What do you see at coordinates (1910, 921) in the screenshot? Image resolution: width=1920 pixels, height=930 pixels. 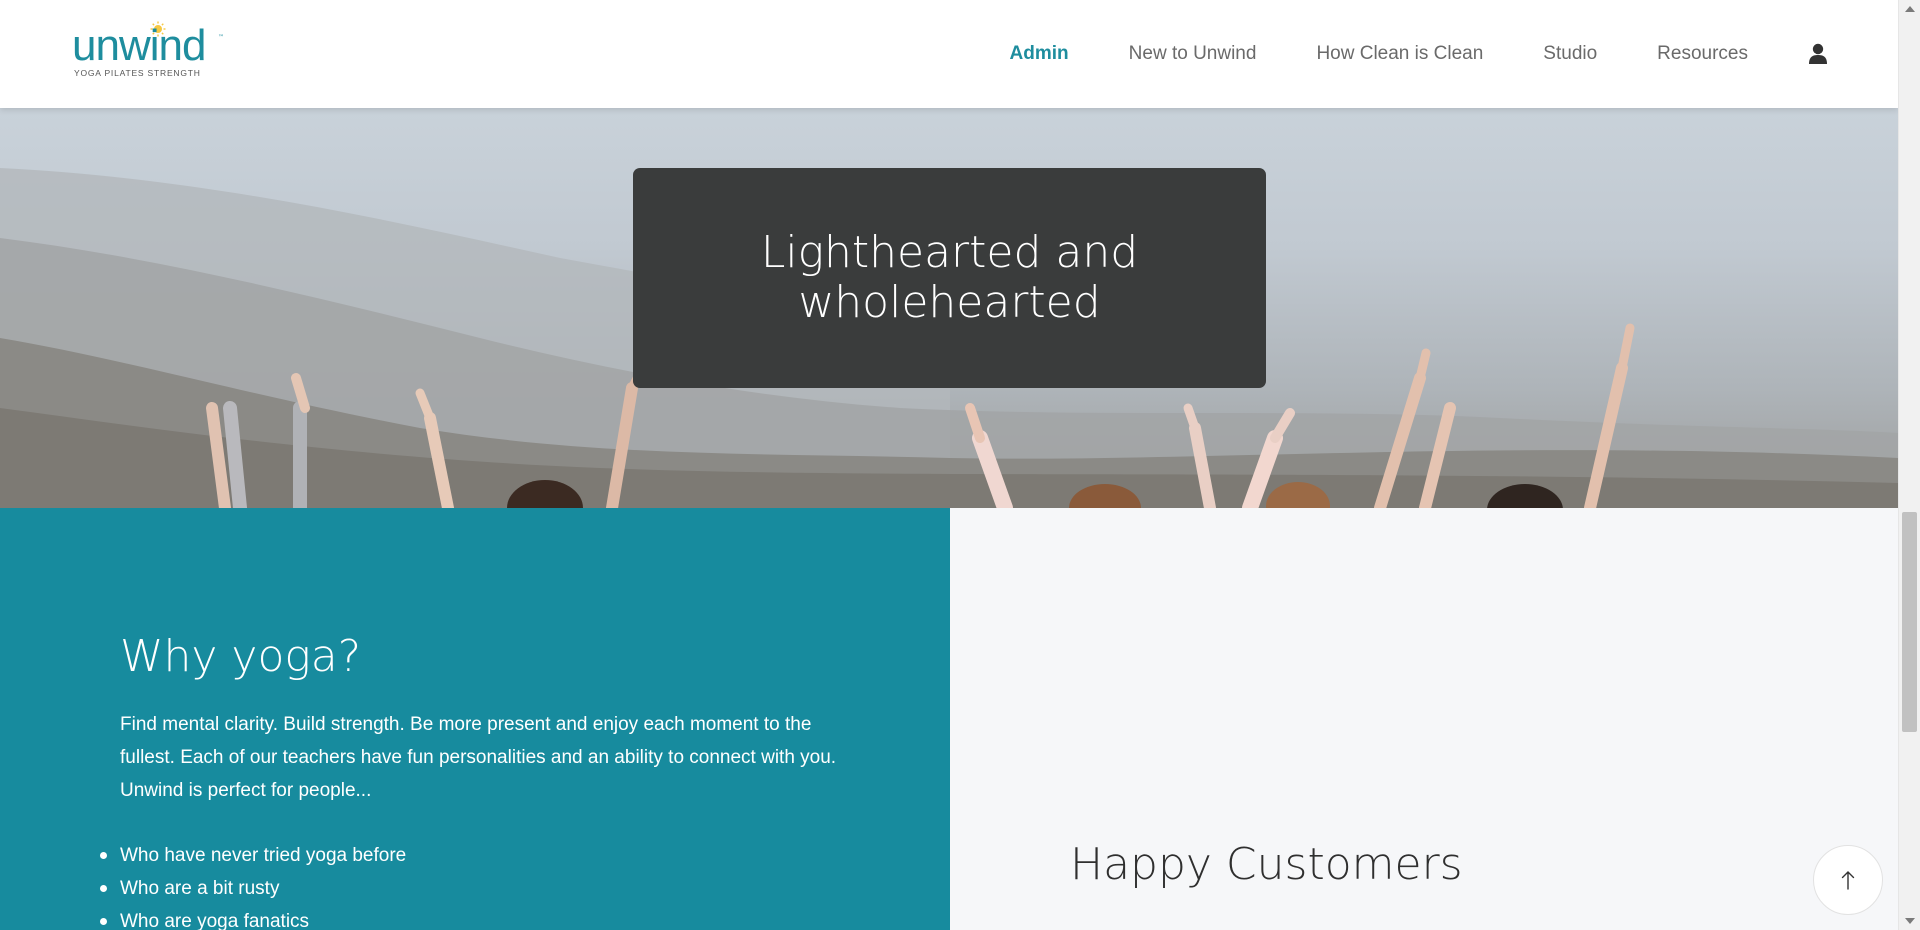 I see `scroll-down-arrow-icon` at bounding box center [1910, 921].